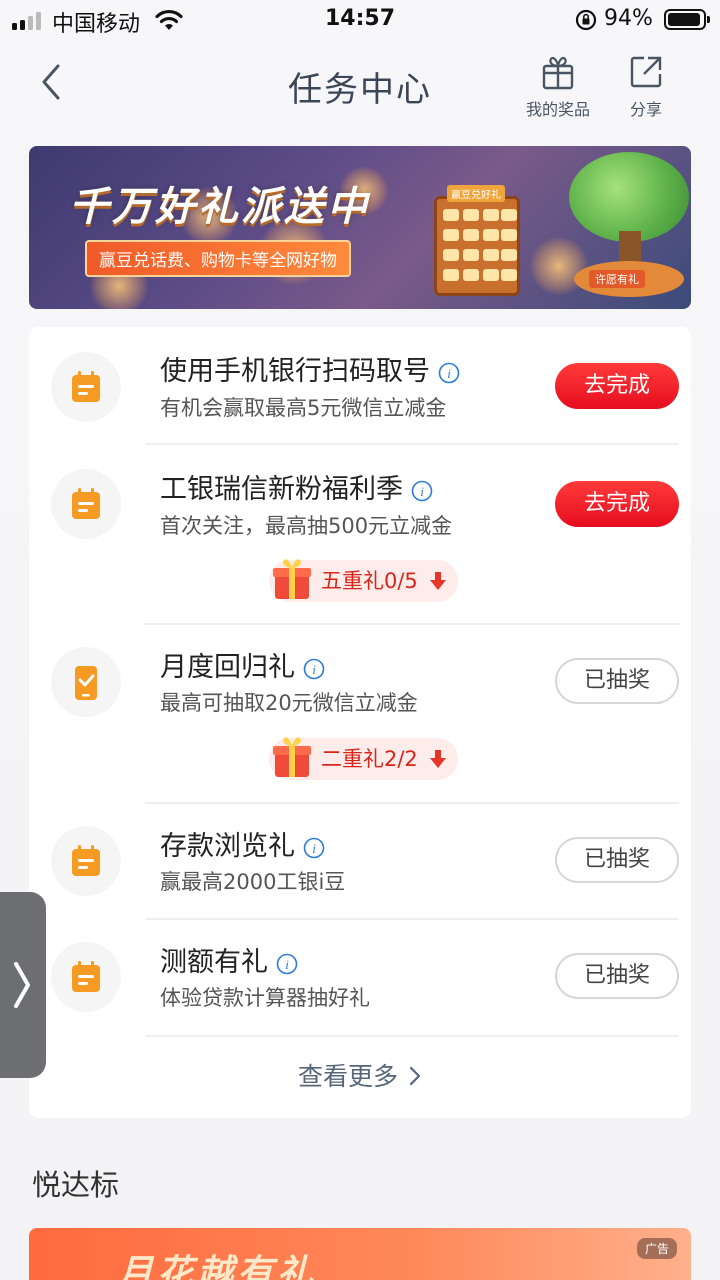 The height and width of the screenshot is (1280, 720). I want to click on phone-check-icon, so click(86, 682).